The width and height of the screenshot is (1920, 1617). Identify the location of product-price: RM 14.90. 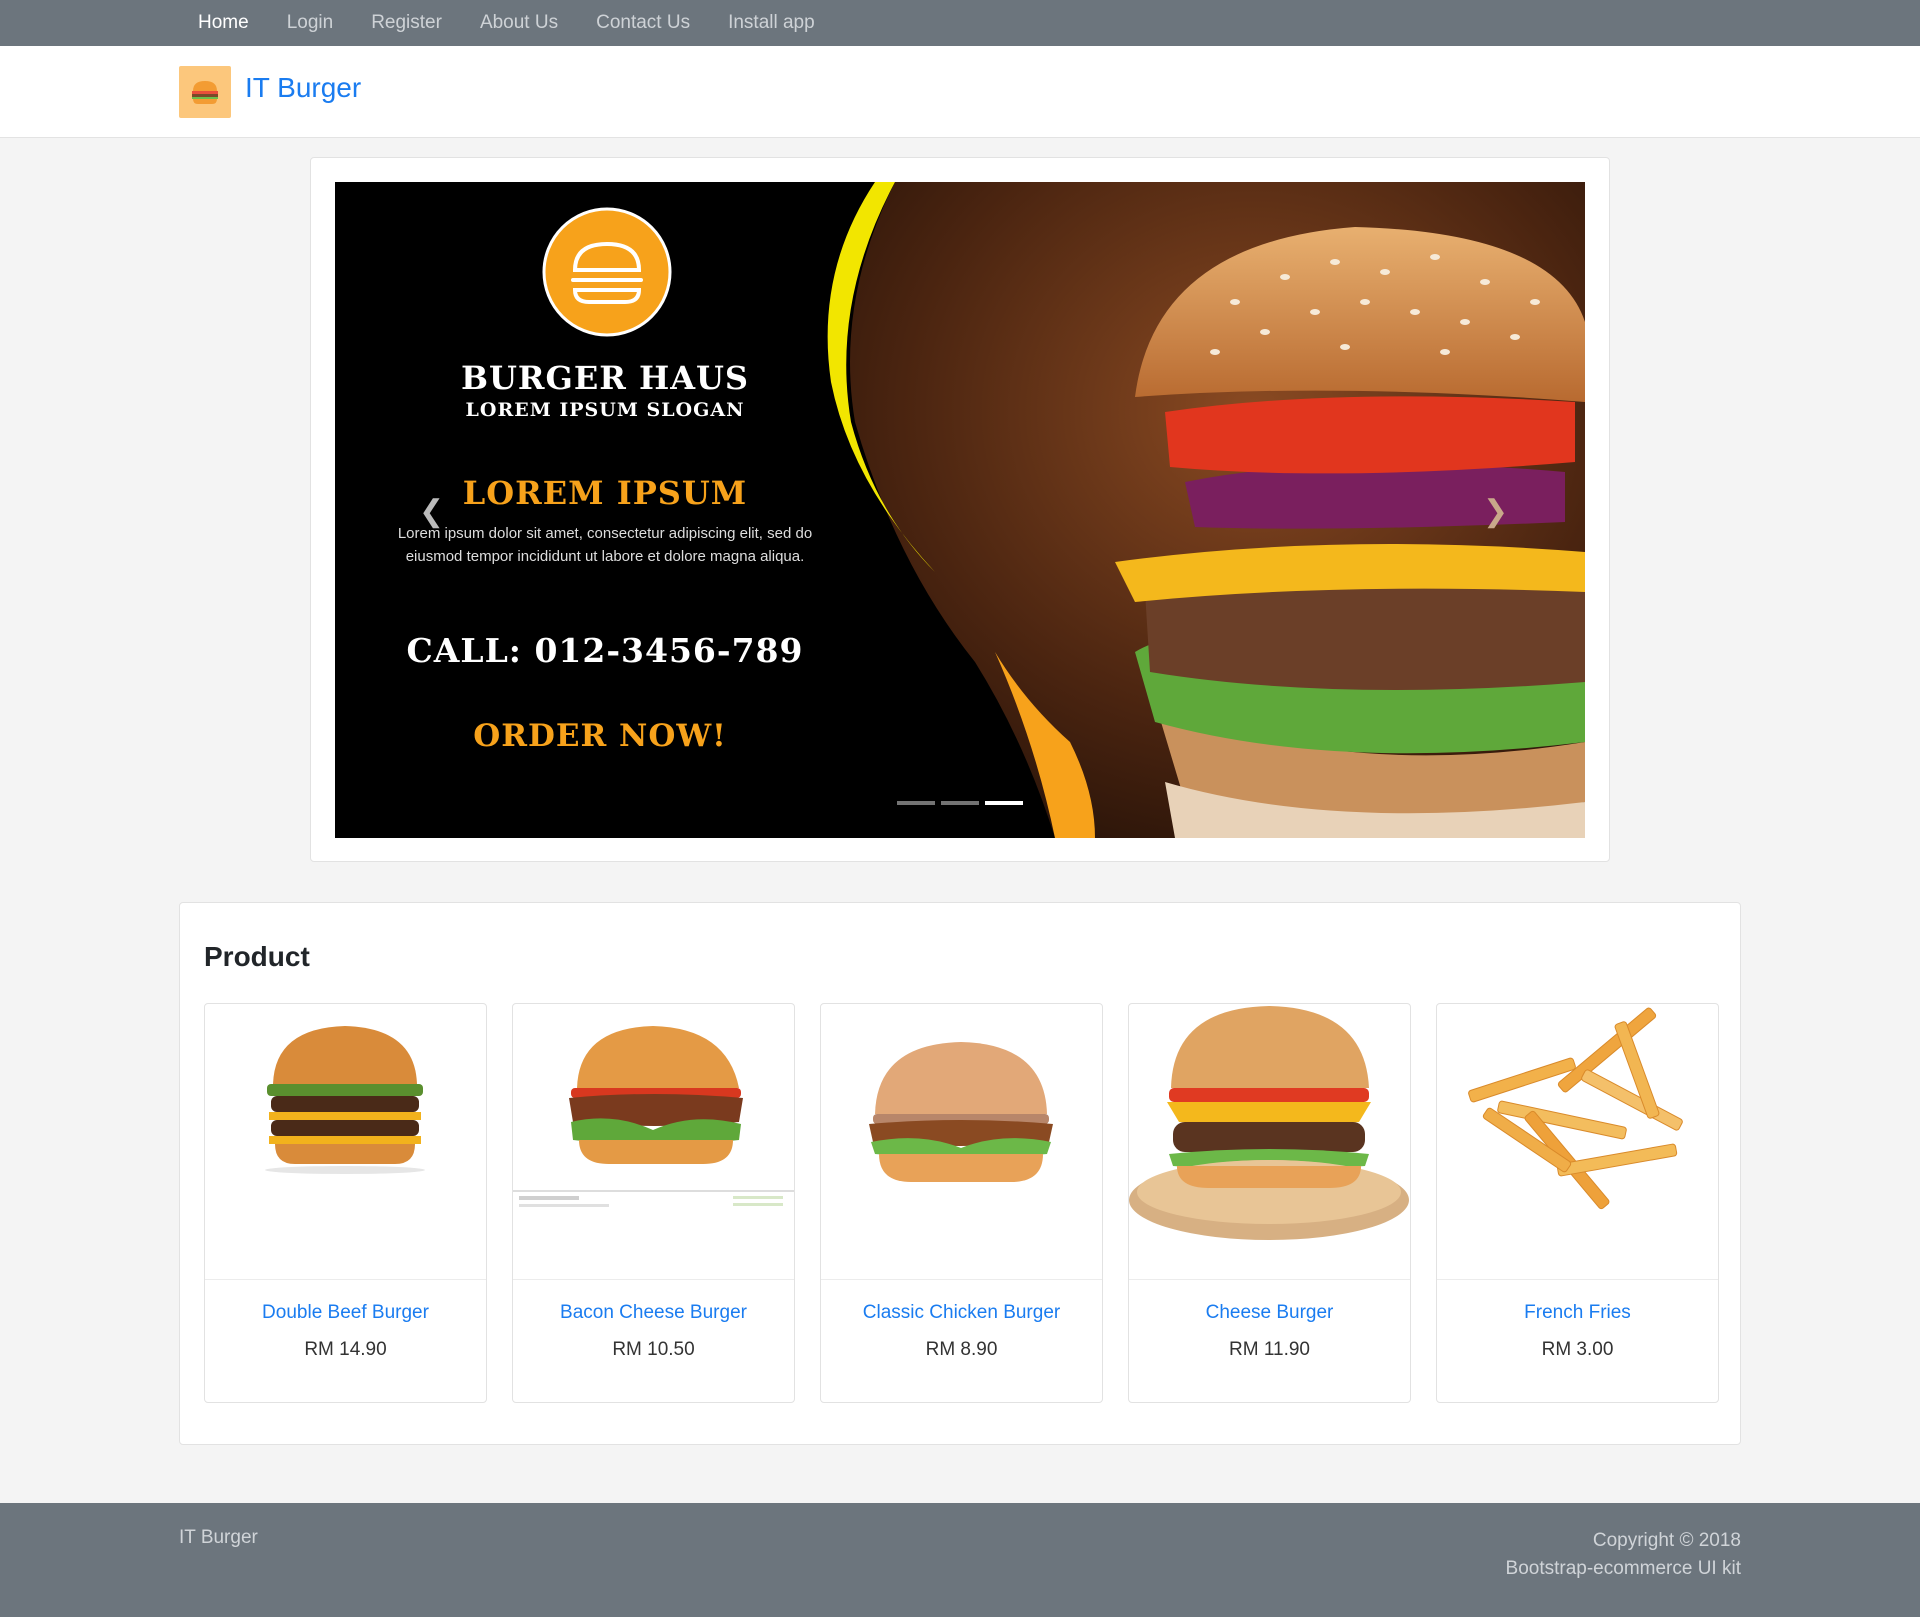
(345, 1349).